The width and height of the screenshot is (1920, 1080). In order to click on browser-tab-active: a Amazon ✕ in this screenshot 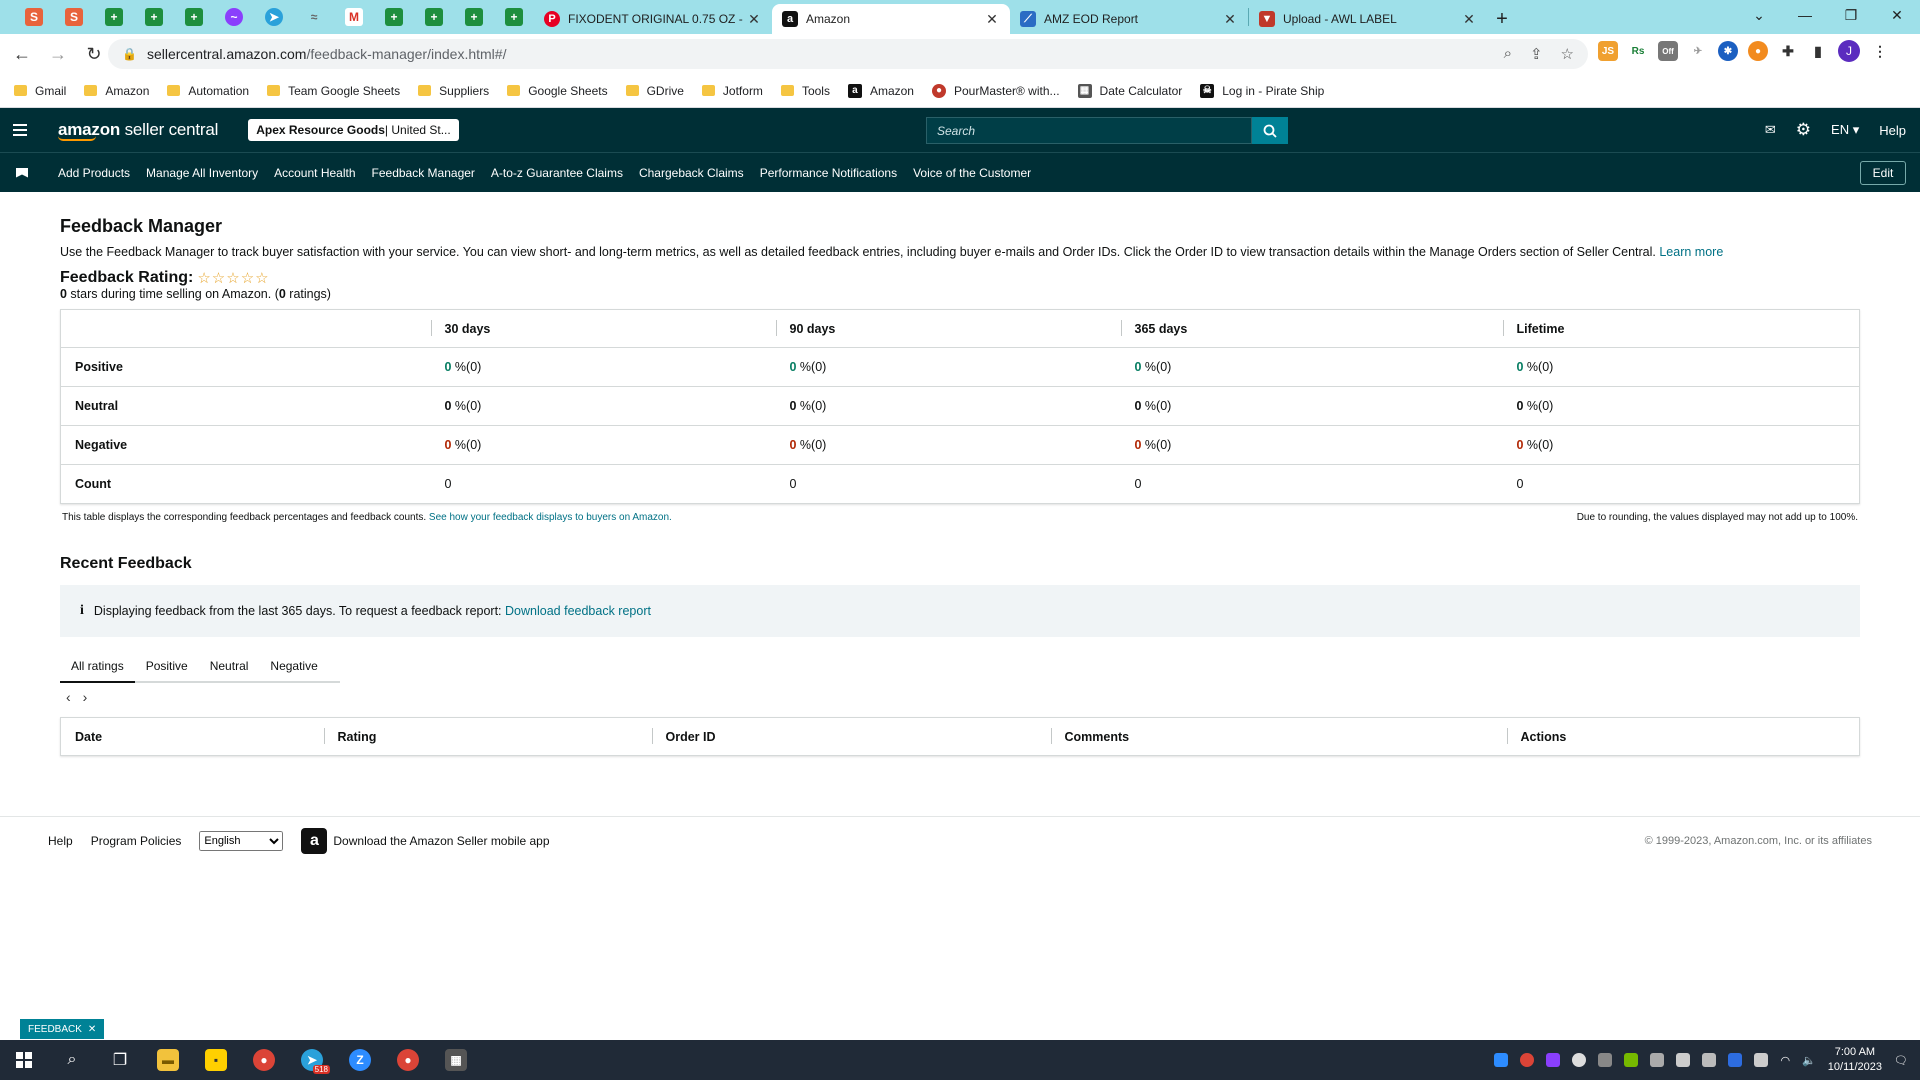, I will do `click(891, 19)`.